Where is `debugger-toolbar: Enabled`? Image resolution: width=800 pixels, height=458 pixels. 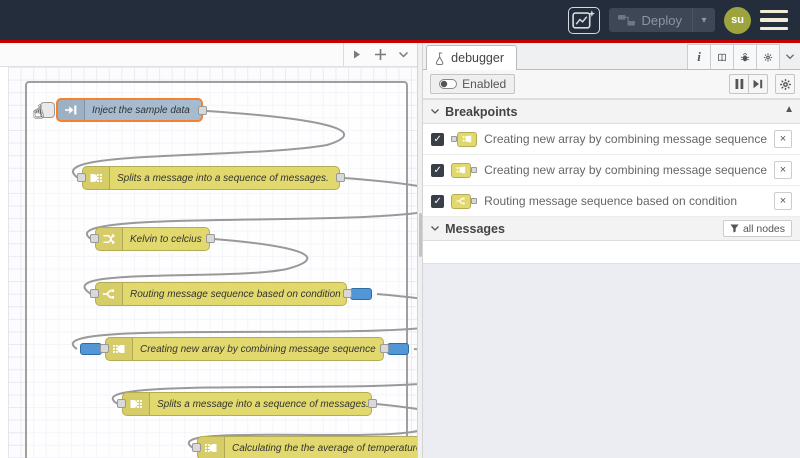
debugger-toolbar: Enabled is located at coordinates (611, 84).